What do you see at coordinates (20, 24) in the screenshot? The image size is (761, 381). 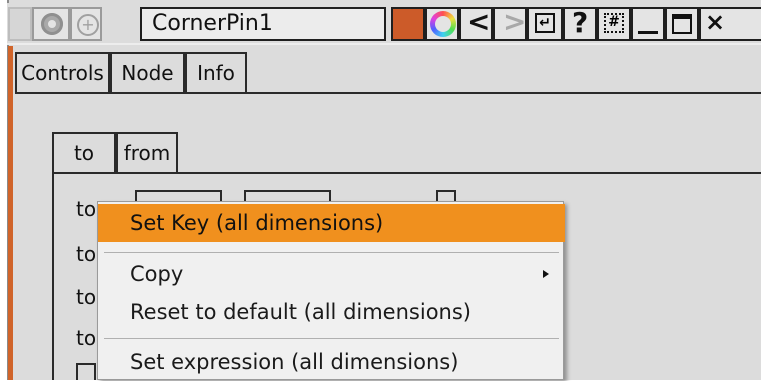 I see `hide-panel-button` at bounding box center [20, 24].